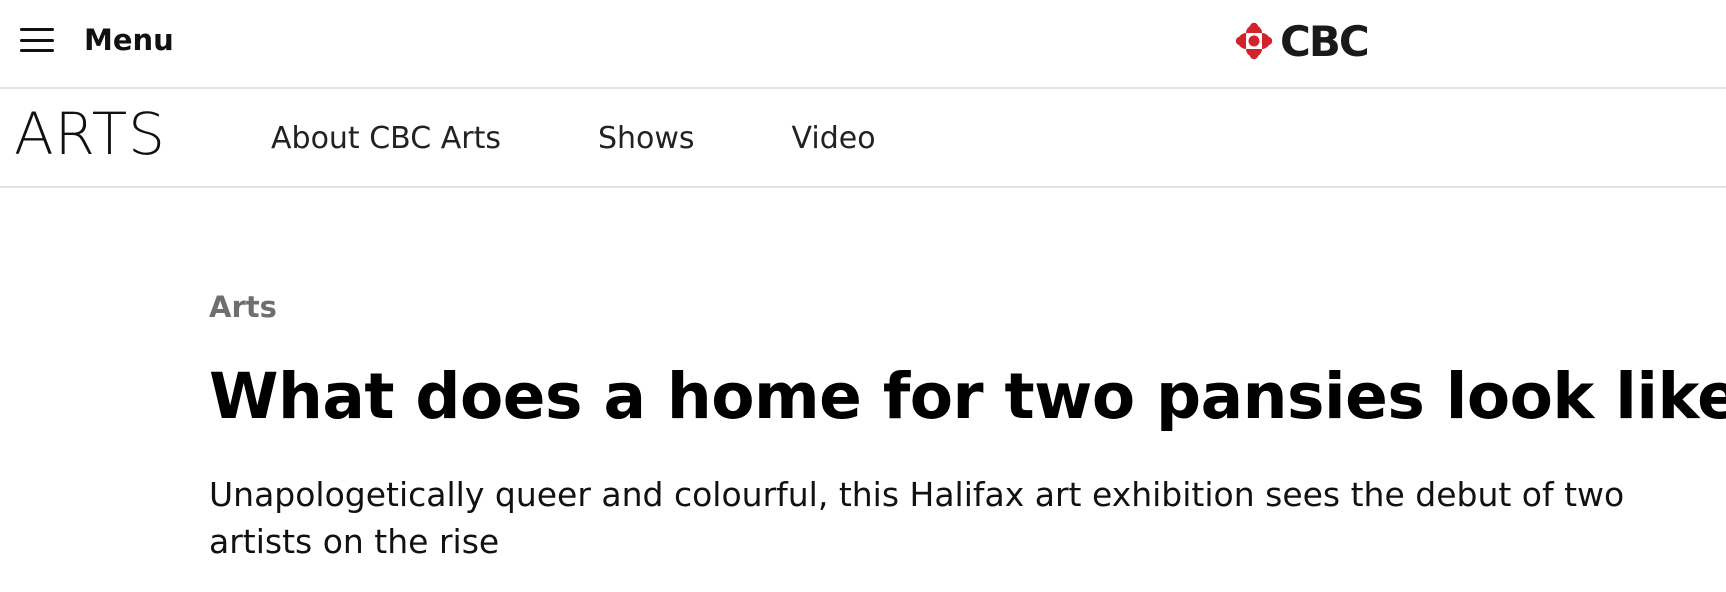  I want to click on article-category-link: Arts, so click(243, 307).